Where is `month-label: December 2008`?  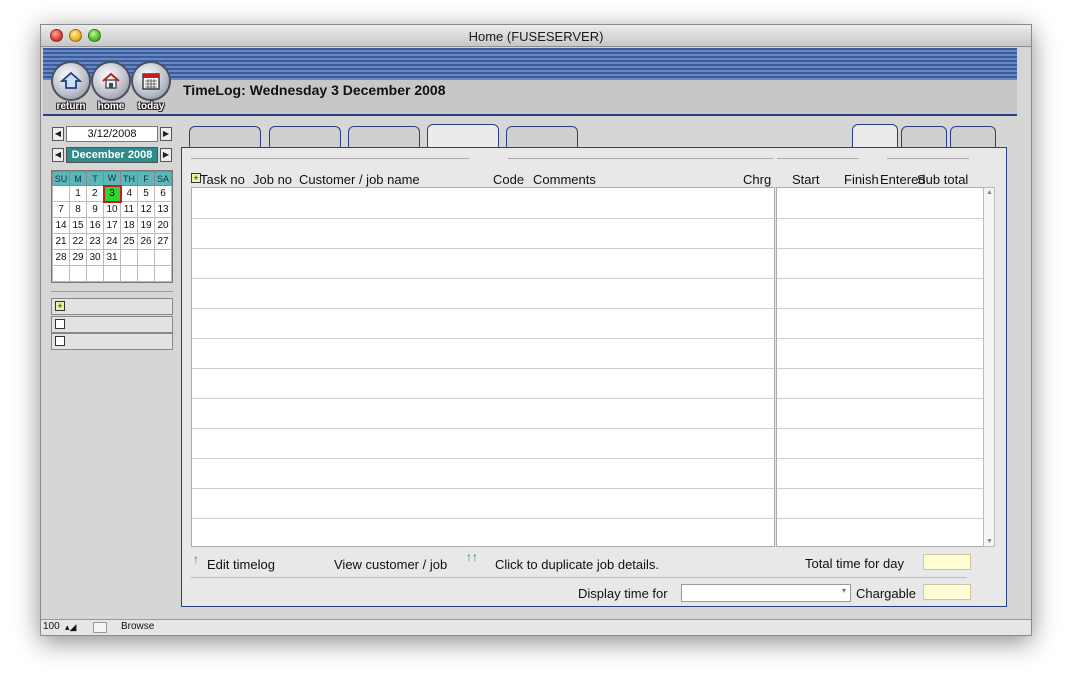
month-label: December 2008 is located at coordinates (112, 155).